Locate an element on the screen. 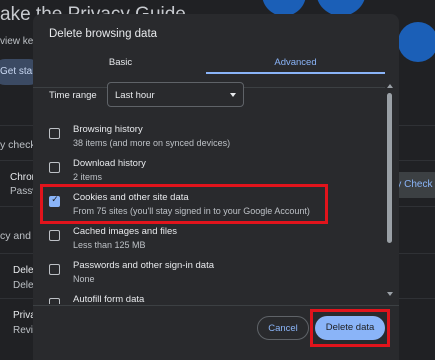  active-tab-indicator is located at coordinates (295, 73).